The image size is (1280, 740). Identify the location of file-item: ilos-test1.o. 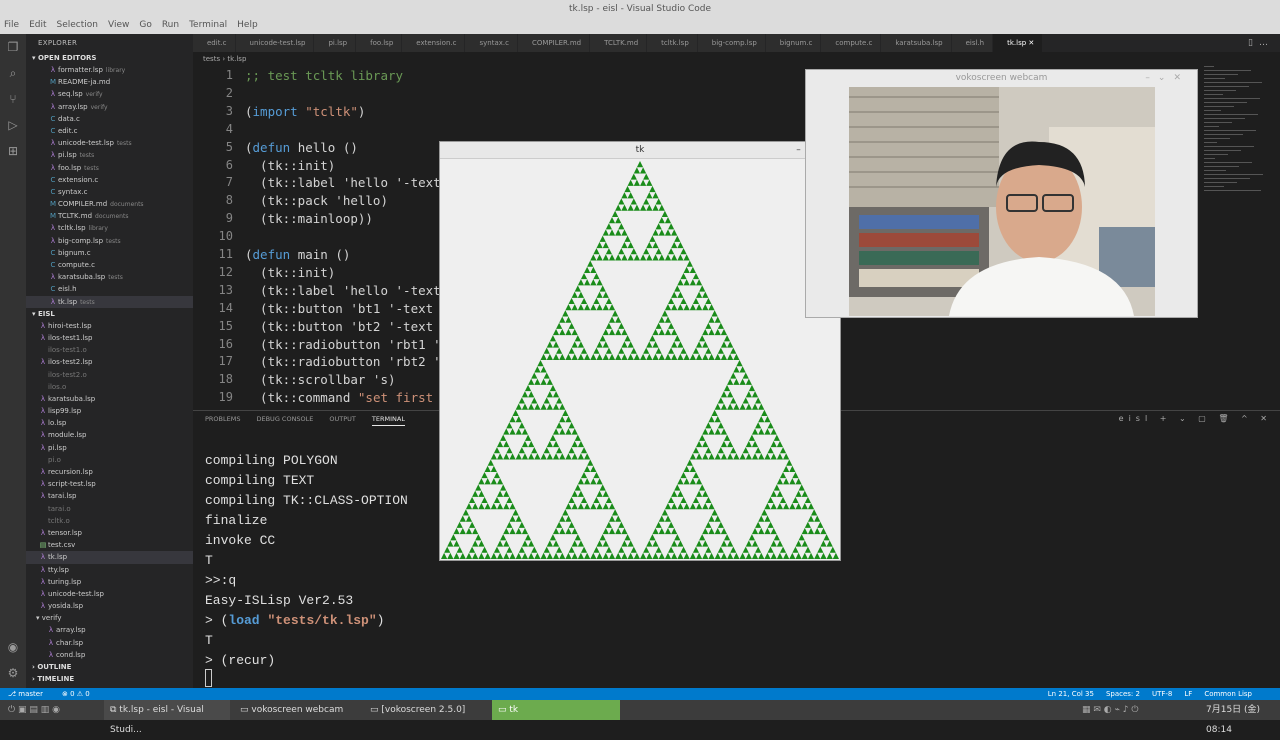
(109, 350).